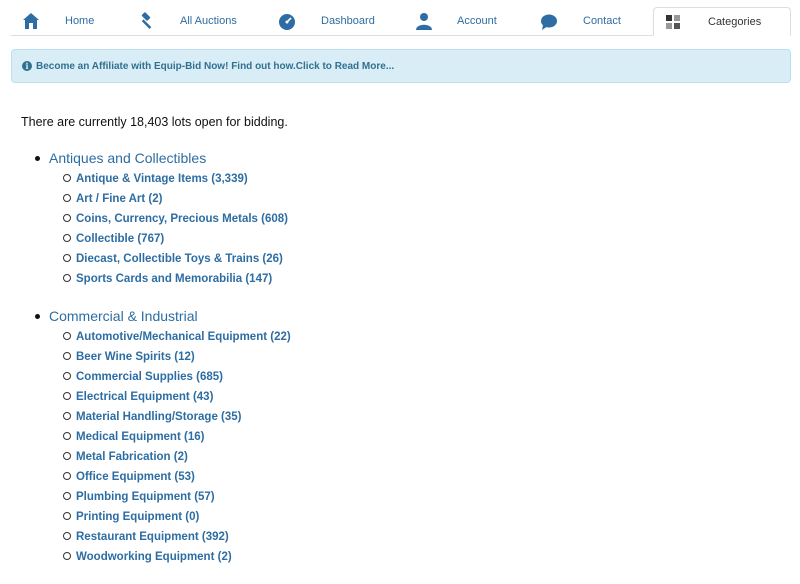 The height and width of the screenshot is (584, 800). Describe the element at coordinates (149, 377) in the screenshot. I see `subcategory-link: Commercial Supplies (685)` at that location.